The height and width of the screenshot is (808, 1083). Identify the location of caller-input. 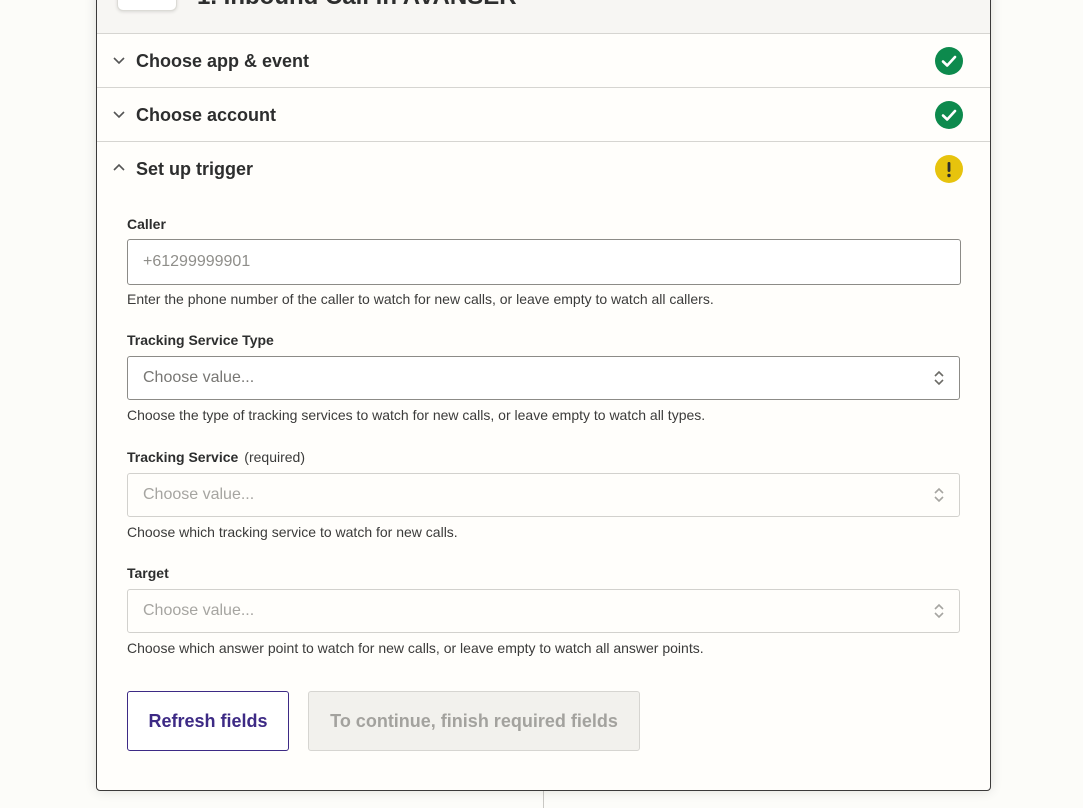
(544, 262).